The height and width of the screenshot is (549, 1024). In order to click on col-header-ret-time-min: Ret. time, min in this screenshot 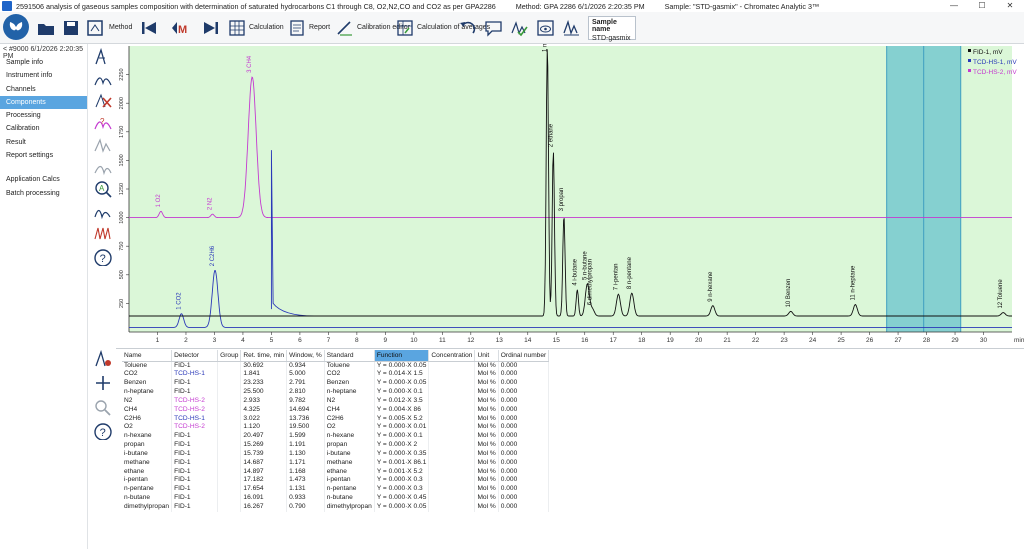, I will do `click(264, 356)`.